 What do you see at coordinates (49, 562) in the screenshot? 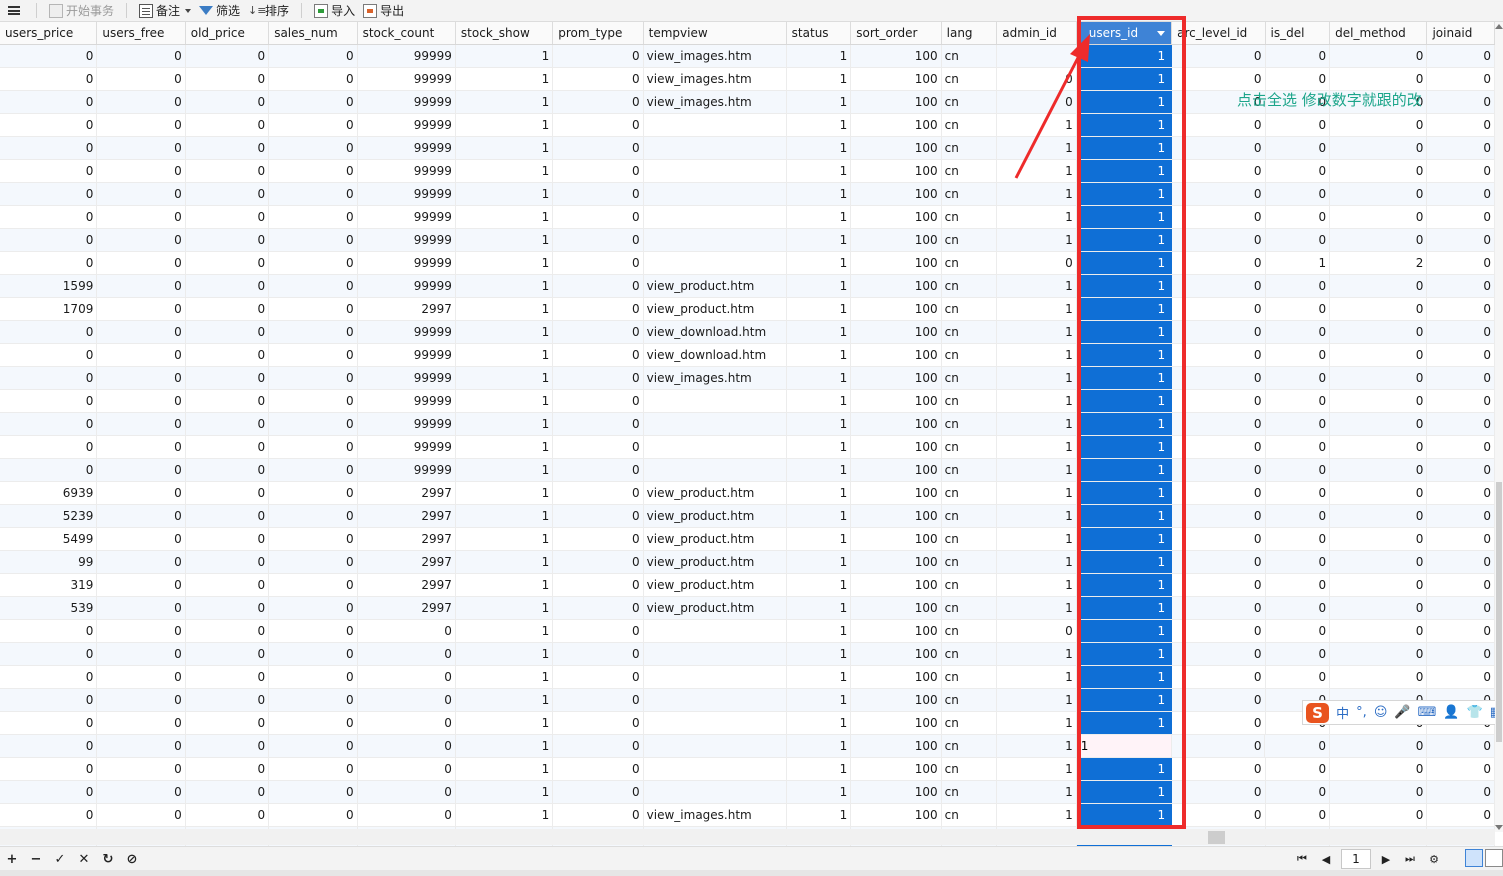
I see `cell-users-price: 99` at bounding box center [49, 562].